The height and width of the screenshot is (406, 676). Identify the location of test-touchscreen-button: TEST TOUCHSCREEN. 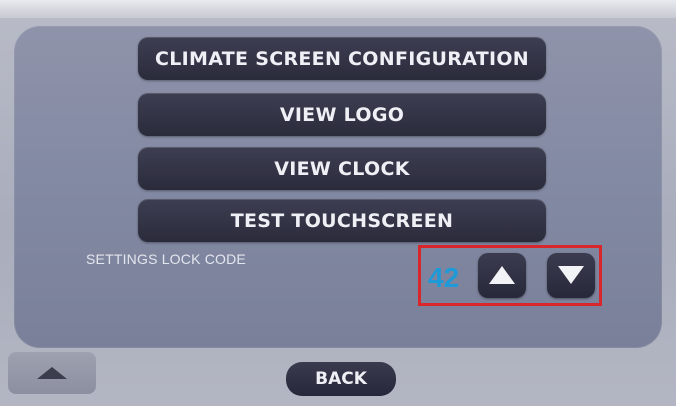
(342, 220).